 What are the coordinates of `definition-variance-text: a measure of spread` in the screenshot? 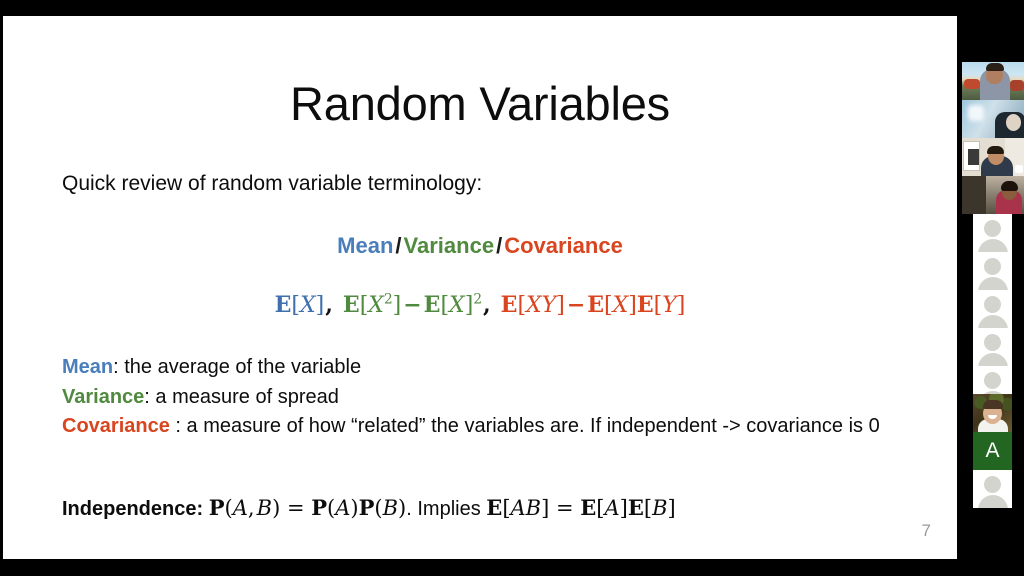 It's located at (244, 396).